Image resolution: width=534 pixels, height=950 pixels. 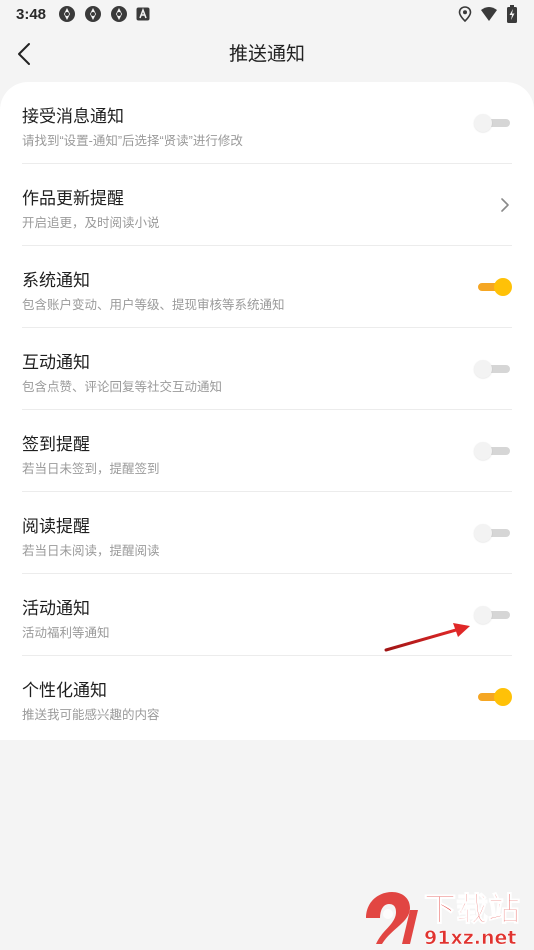 I want to click on top-app-bar: 推送通知, so click(x=267, y=55).